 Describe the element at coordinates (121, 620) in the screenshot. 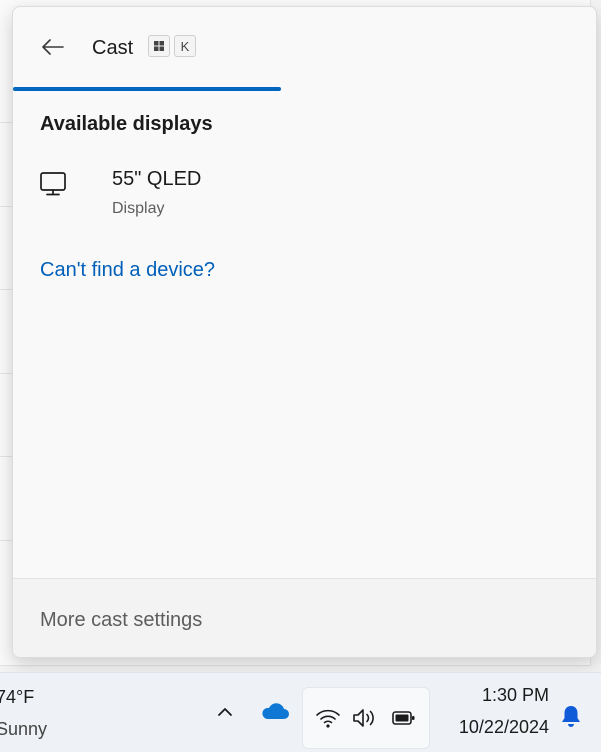

I see `more-cast-settings-link: More cast settings` at that location.